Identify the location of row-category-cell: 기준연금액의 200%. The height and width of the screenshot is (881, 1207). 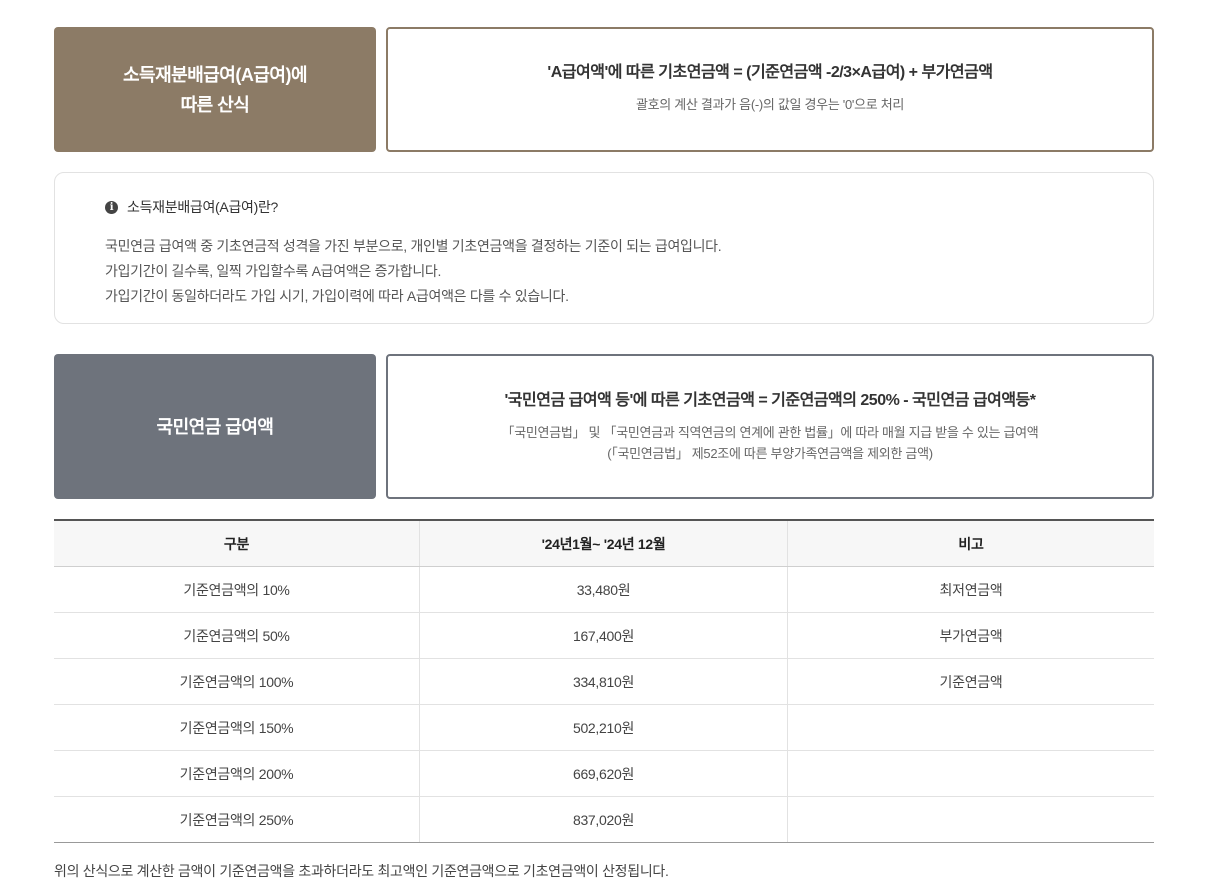
(237, 773).